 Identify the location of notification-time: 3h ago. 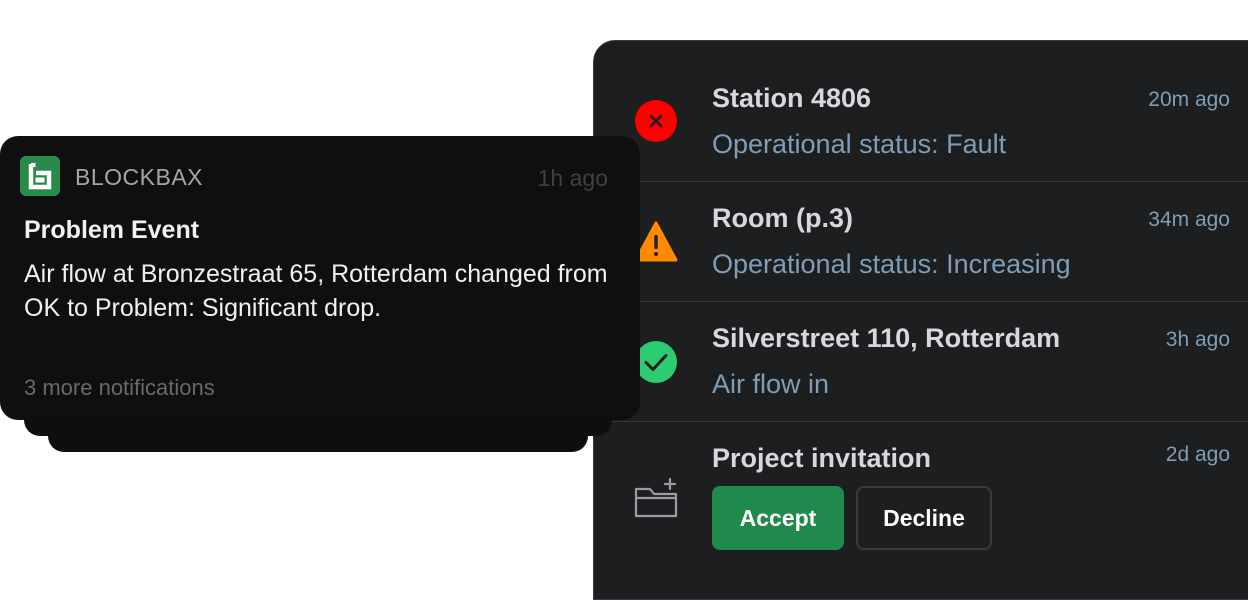
(1197, 339).